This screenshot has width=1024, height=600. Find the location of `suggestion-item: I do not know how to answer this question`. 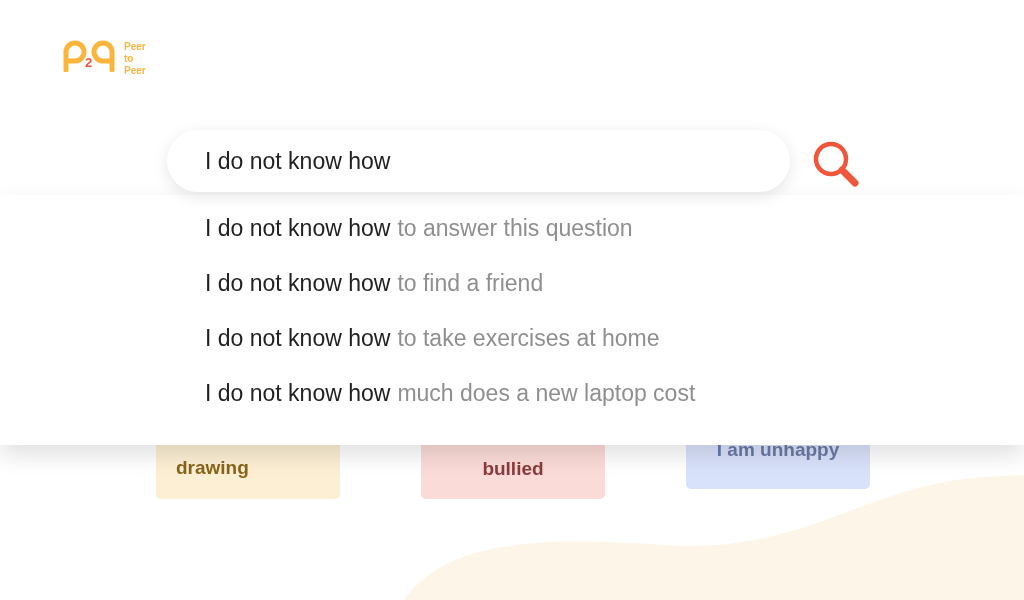

suggestion-item: I do not know how to answer this question is located at coordinates (419, 242).